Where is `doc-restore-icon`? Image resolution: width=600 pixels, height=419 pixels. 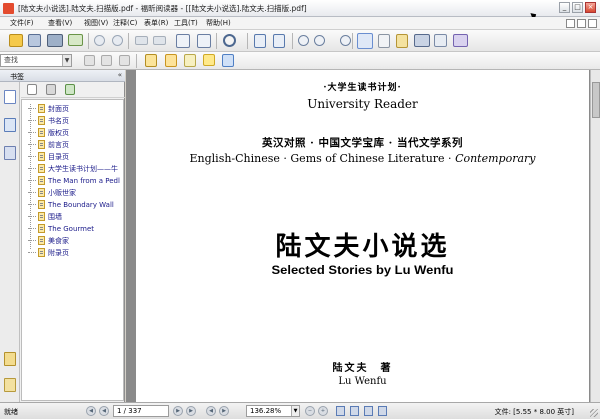 doc-restore-icon is located at coordinates (581, 23).